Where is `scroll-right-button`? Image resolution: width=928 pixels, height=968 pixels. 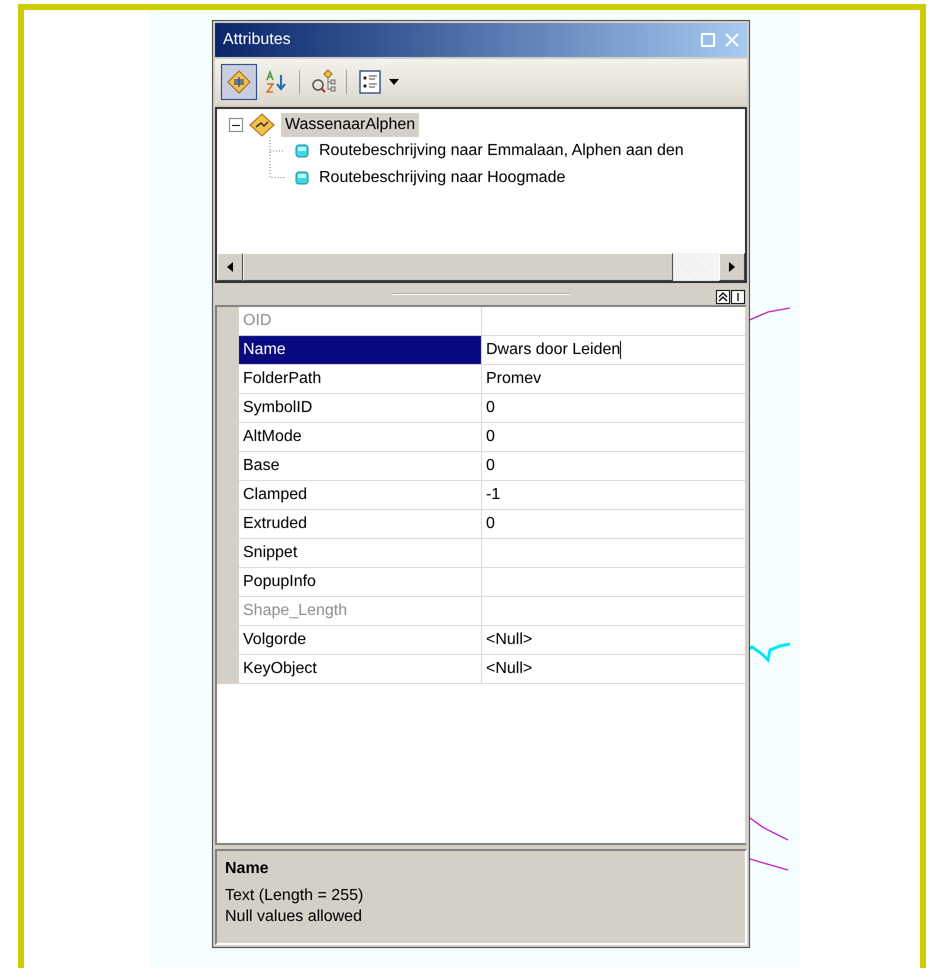
scroll-right-button is located at coordinates (732, 267).